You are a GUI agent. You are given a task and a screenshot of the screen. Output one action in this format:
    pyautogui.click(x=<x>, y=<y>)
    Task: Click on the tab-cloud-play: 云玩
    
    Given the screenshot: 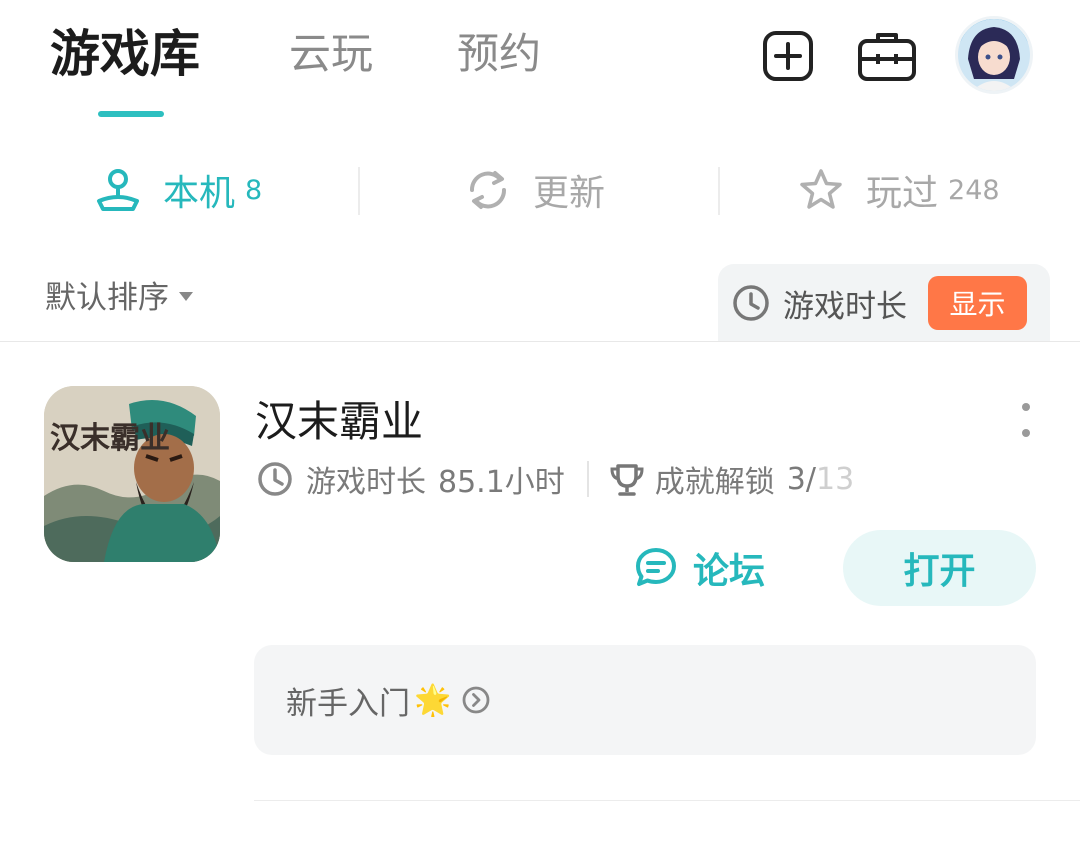 What is the action you would take?
    pyautogui.click(x=331, y=54)
    